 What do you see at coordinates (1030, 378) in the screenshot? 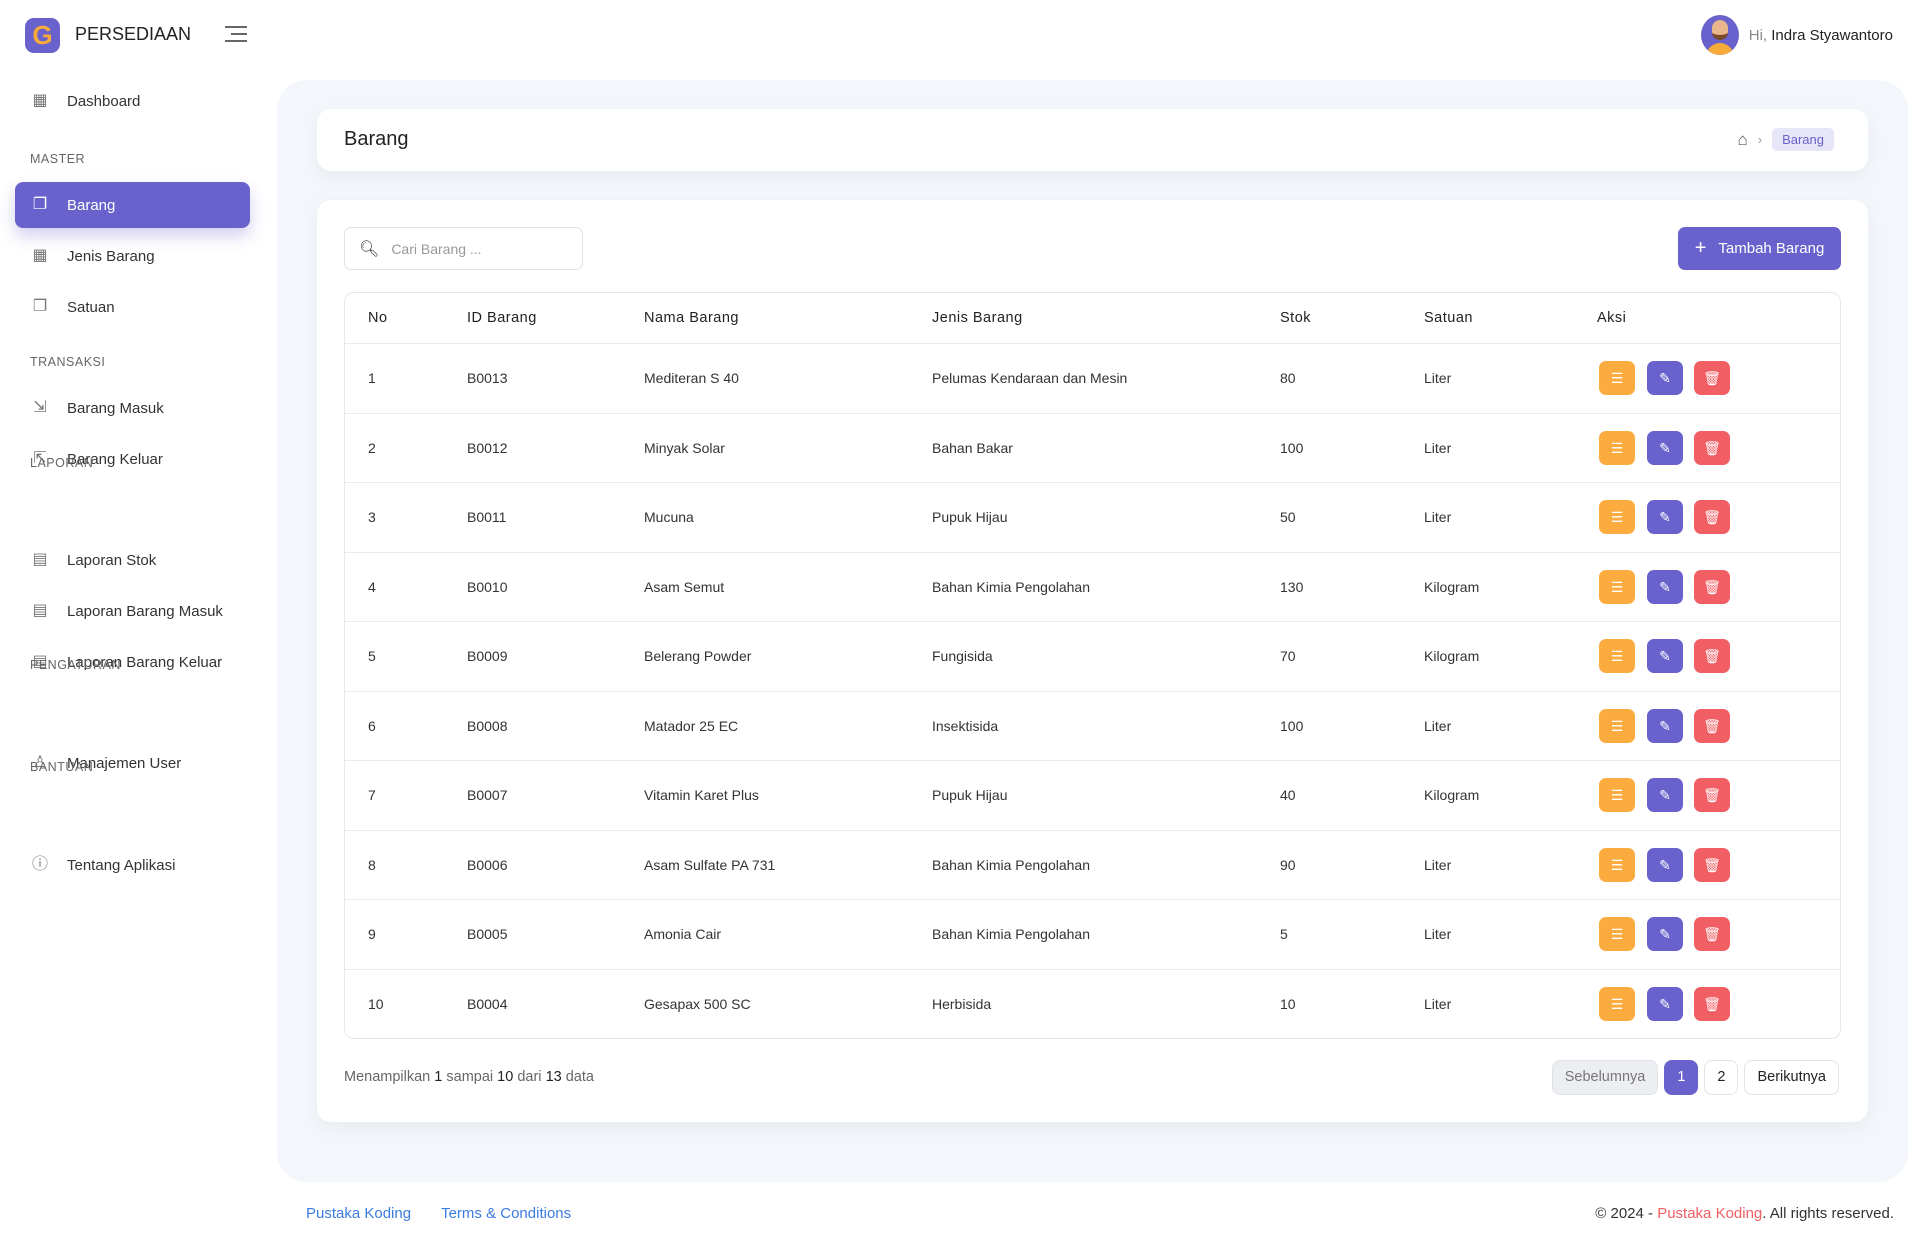
I see `table-cell: Pelumas Kendaraan dan Mesin` at bounding box center [1030, 378].